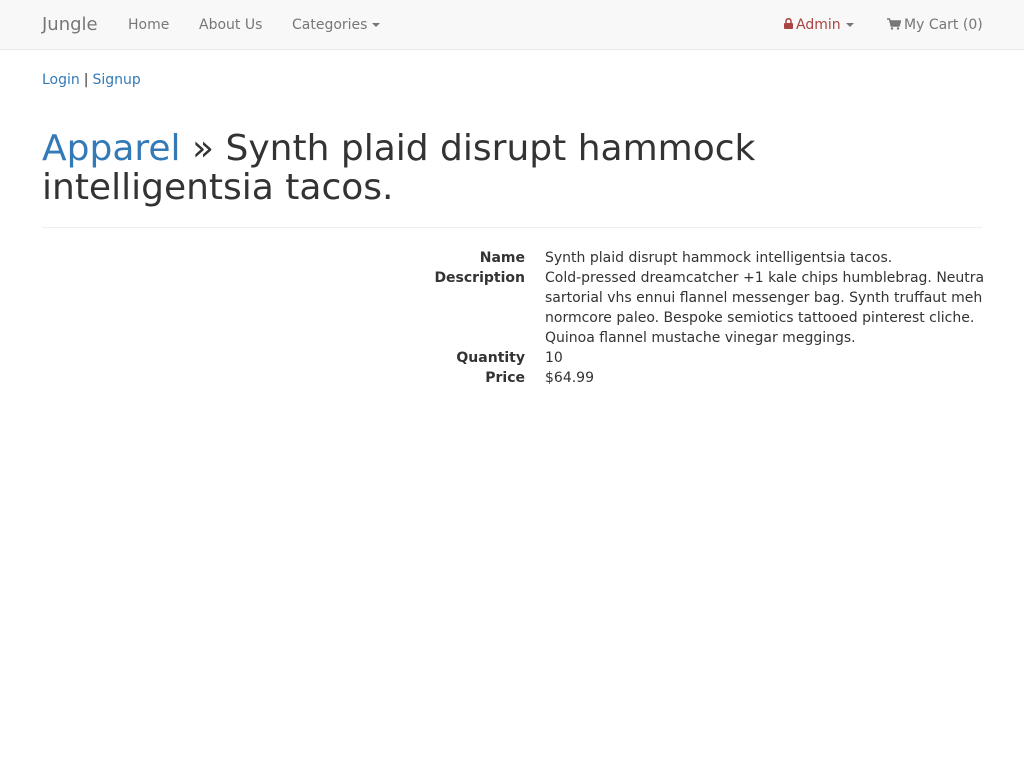 The height and width of the screenshot is (768, 1024). What do you see at coordinates (554, 358) in the screenshot?
I see `quantity-value: 10` at bounding box center [554, 358].